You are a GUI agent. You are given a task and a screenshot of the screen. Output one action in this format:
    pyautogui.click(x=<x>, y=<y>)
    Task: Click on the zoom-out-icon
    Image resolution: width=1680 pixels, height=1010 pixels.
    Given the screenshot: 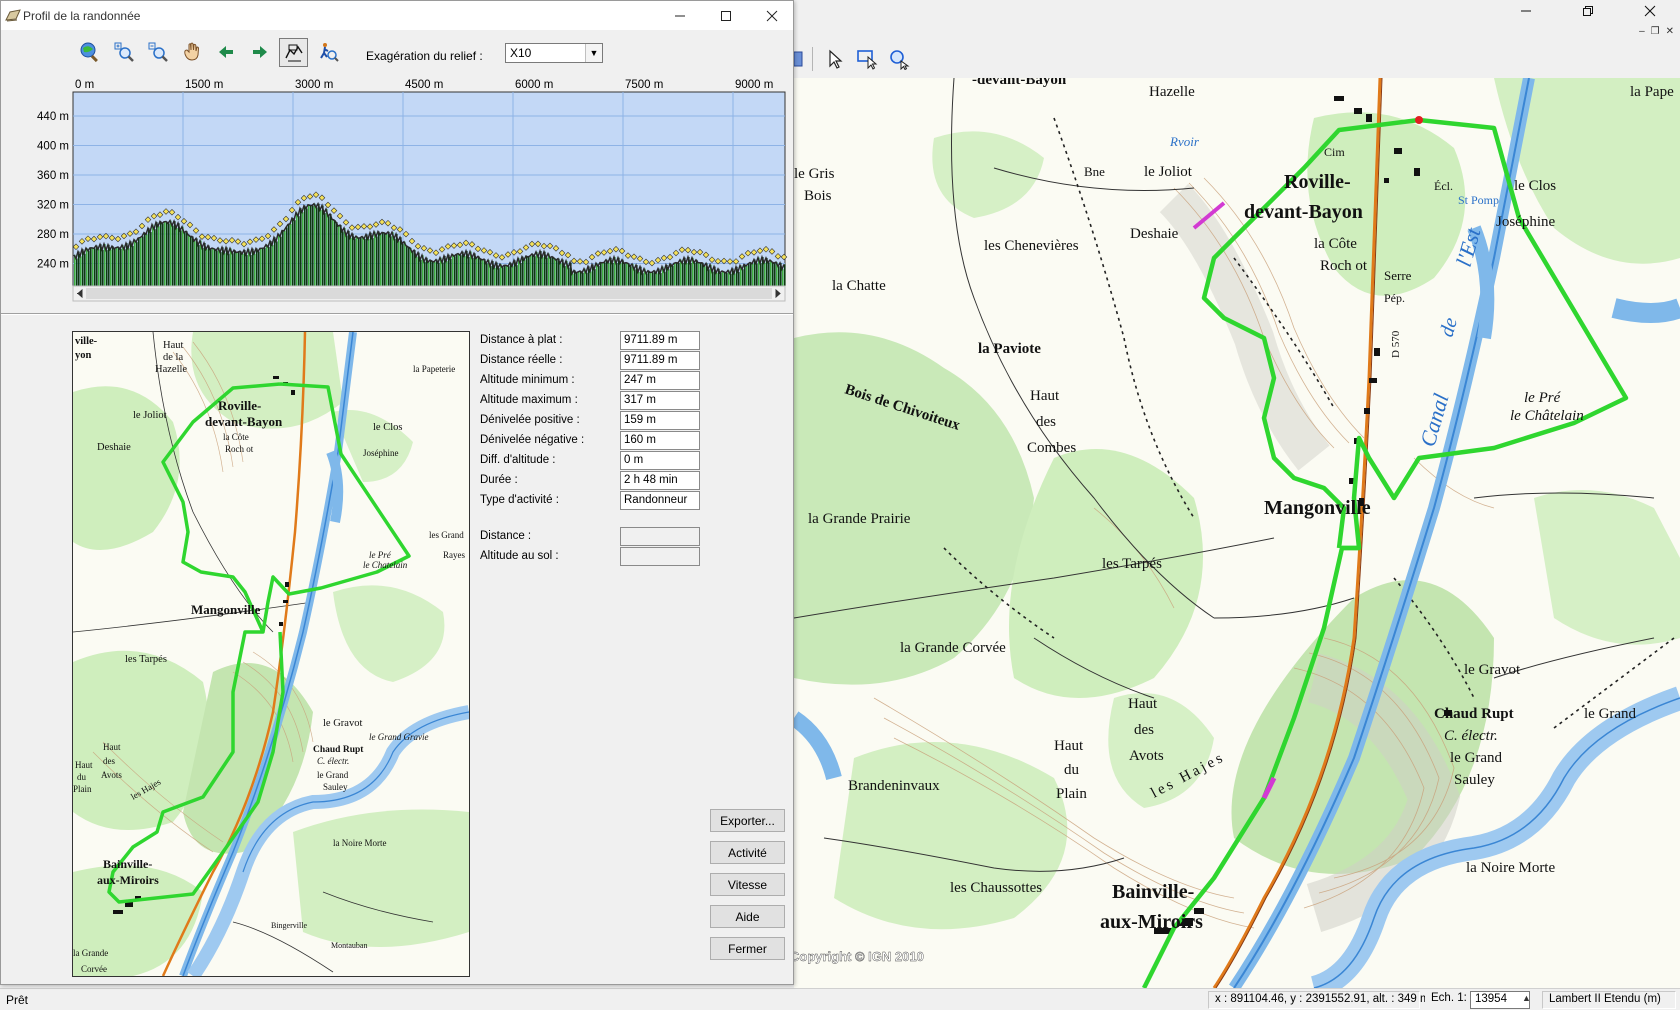 What is the action you would take?
    pyautogui.click(x=157, y=52)
    